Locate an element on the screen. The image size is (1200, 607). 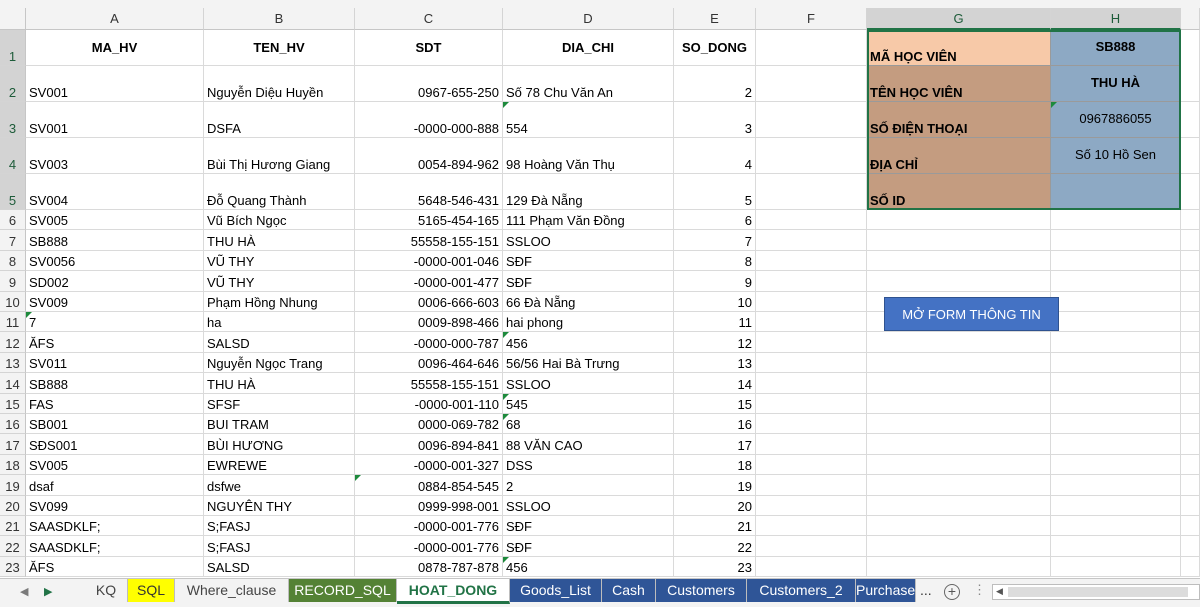
student-name-cell: Nguyễn Ngọc Trang is located at coordinates (279, 363).